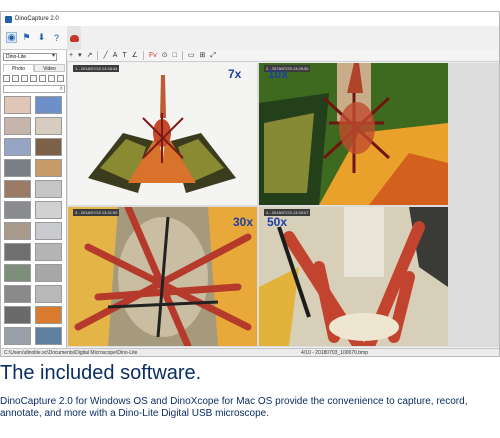 Image resolution: width=500 pixels, height=438 pixels. I want to click on annotation-toolbar: + ▾ ↗ ╱ A T ∠ Fv ⊙ □ ▭ ⊞ ⤢, so click(283, 56).